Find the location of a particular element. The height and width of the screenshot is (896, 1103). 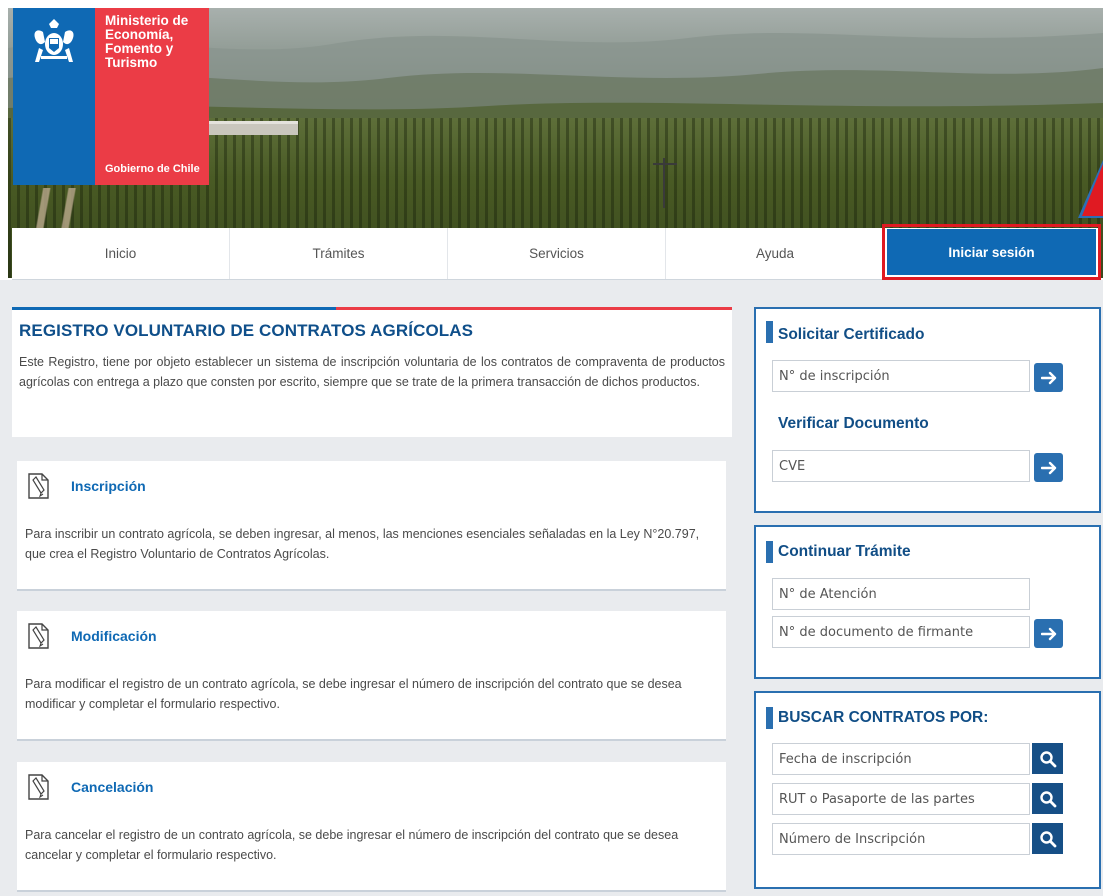

attention-number-input: N° de Atención is located at coordinates (901, 594).